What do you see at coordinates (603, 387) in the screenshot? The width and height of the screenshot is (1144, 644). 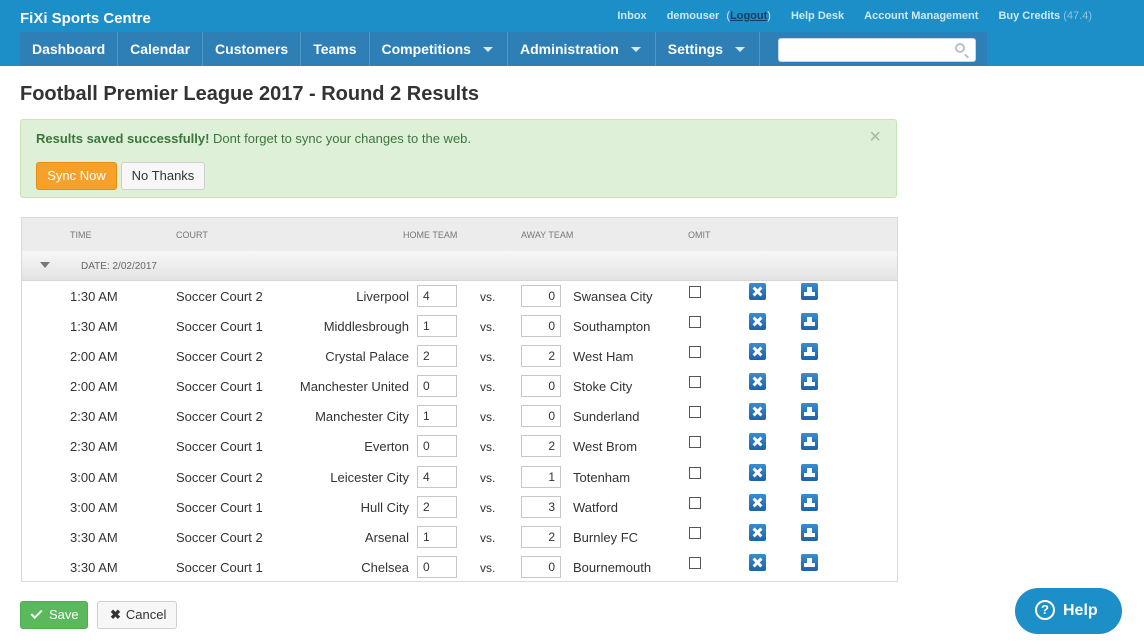 I see `away-team: Stoke City` at bounding box center [603, 387].